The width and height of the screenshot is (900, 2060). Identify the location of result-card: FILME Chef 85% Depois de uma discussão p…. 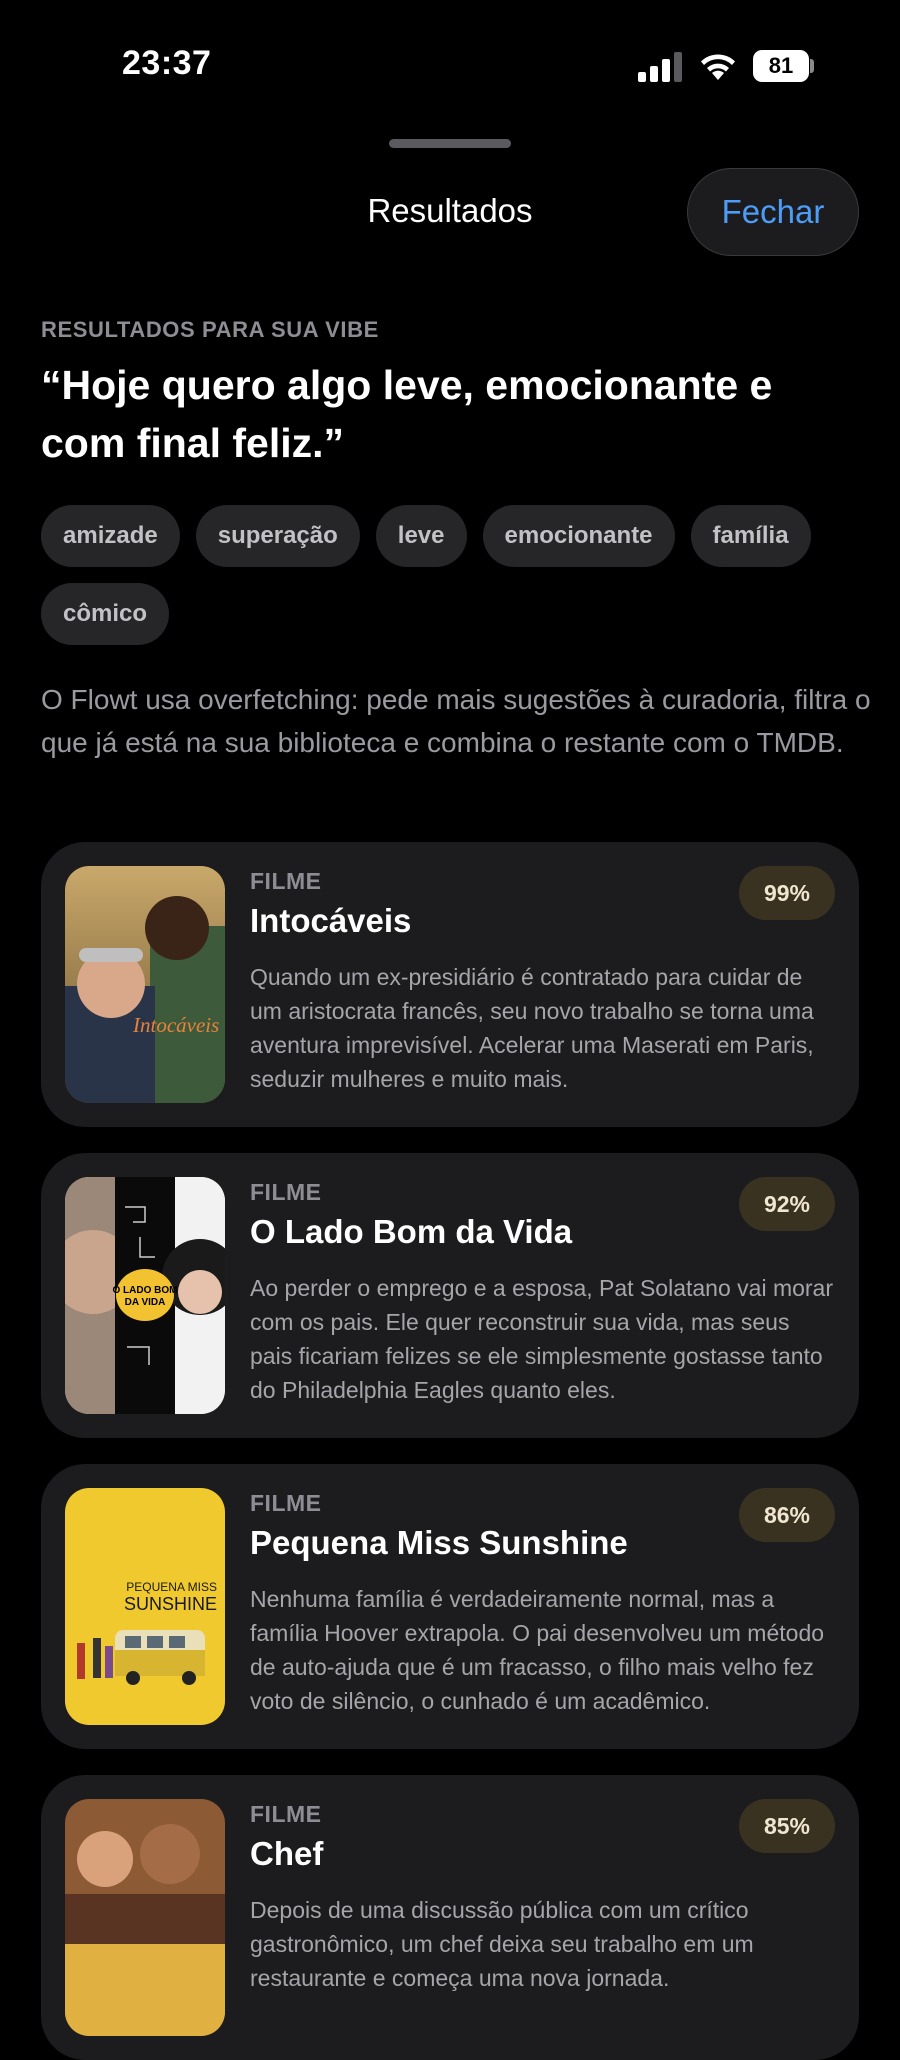
(450, 1917).